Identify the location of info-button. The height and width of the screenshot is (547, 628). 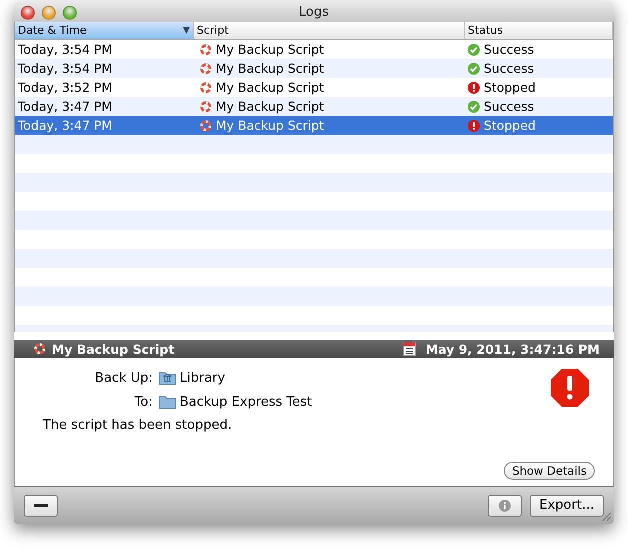
(505, 505).